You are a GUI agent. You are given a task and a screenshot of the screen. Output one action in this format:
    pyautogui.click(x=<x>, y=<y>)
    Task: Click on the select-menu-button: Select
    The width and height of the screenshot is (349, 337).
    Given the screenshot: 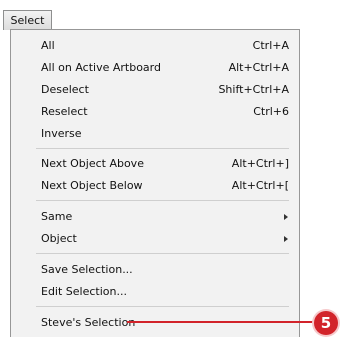 What is the action you would take?
    pyautogui.click(x=27, y=20)
    